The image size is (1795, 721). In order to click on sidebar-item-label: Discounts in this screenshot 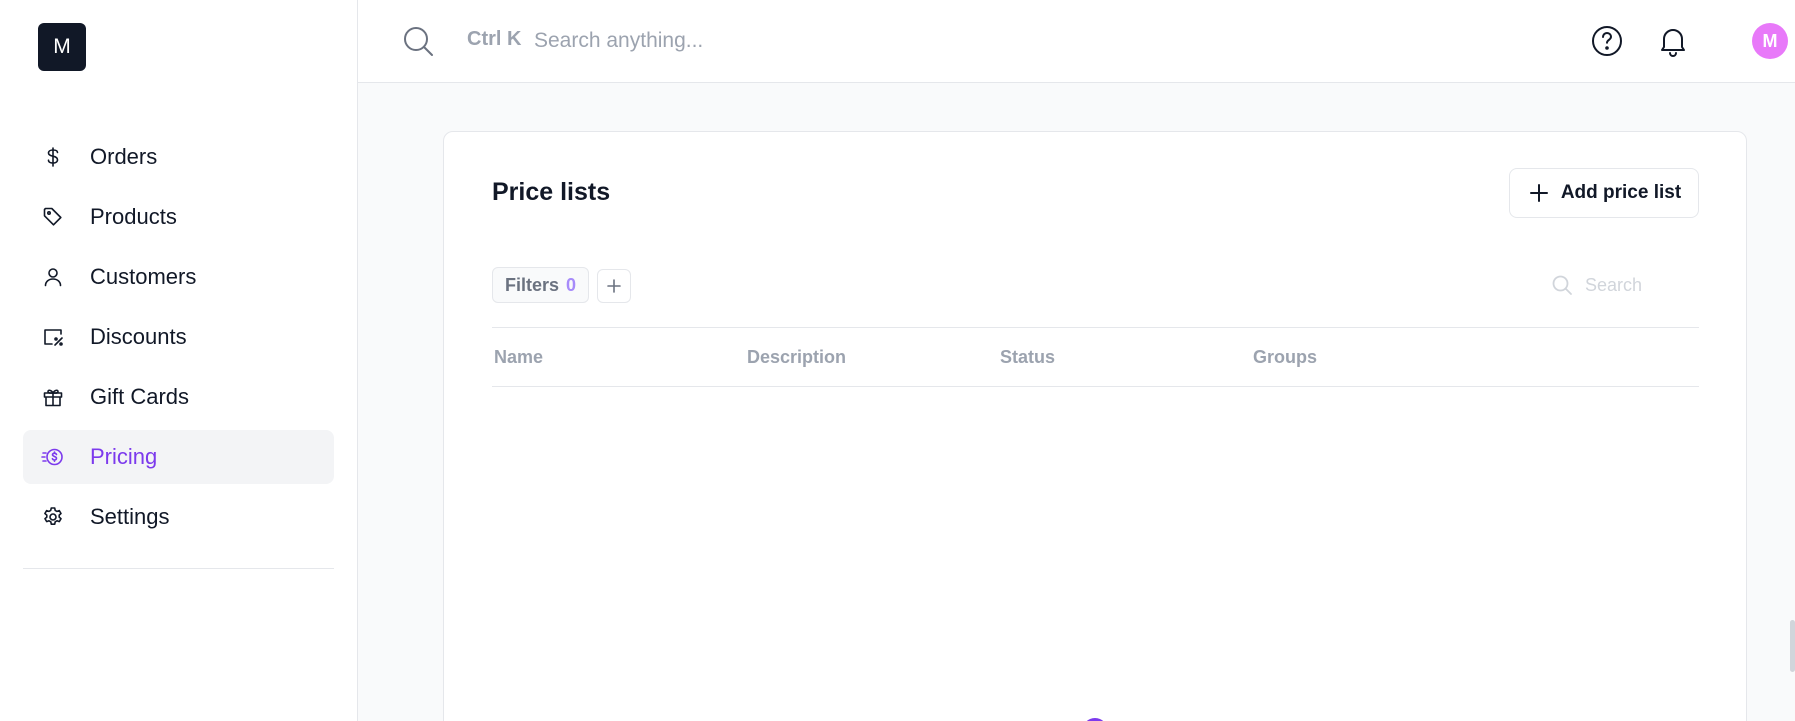, I will do `click(138, 336)`.